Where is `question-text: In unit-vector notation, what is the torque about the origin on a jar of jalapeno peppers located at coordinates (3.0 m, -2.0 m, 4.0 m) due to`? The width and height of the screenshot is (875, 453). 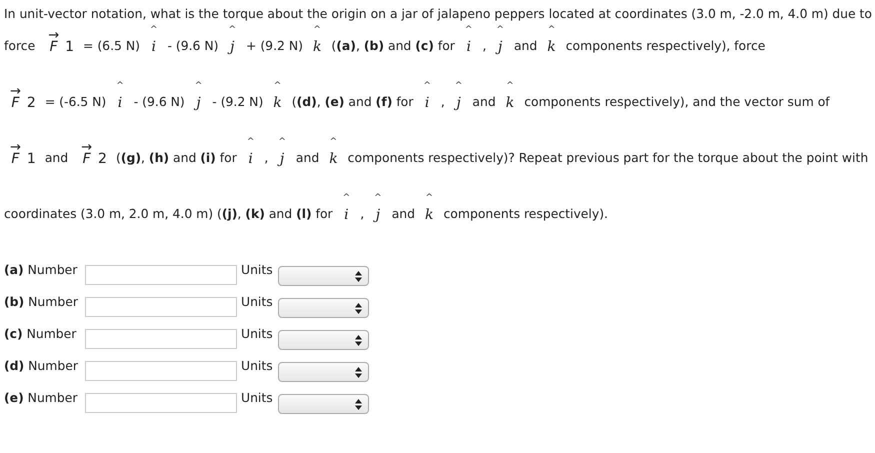
question-text: In unit-vector notation, what is the torque about the origin on a jar of jalapeno peppers located at coordinates (3.0 m, -2.0 m, 4.0 m) due to is located at coordinates (438, 14).